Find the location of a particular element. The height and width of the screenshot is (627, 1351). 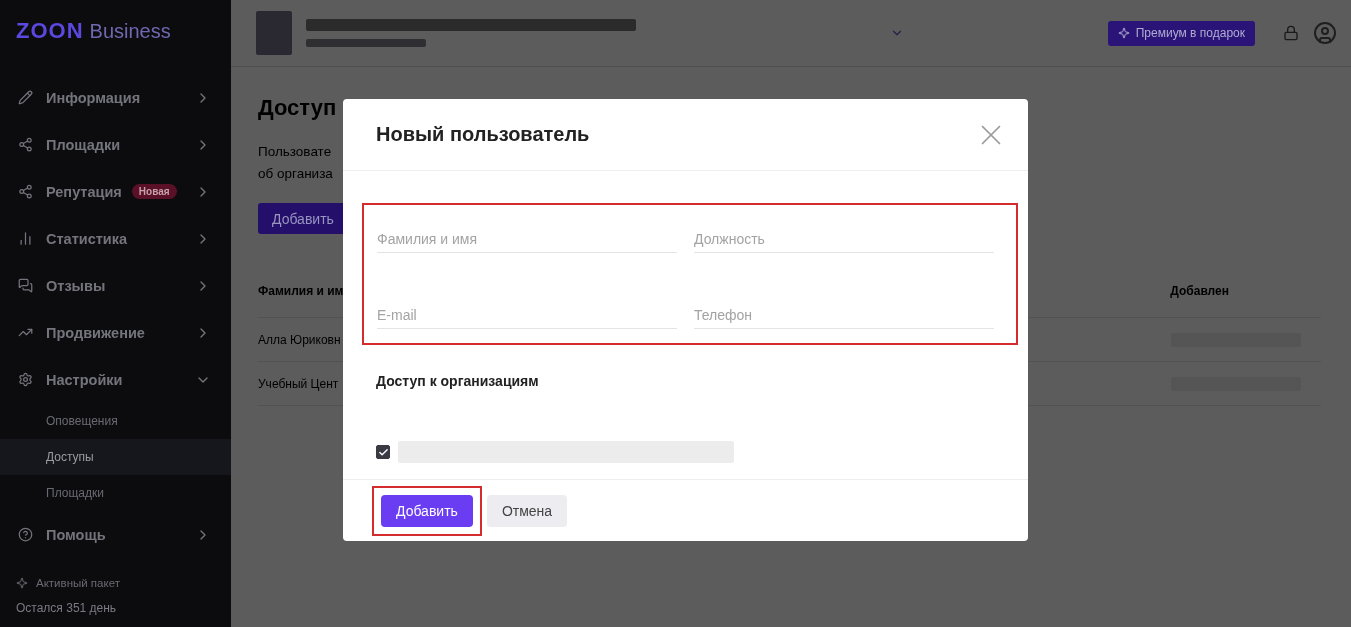

page-title: Доступ is located at coordinates (298, 108).